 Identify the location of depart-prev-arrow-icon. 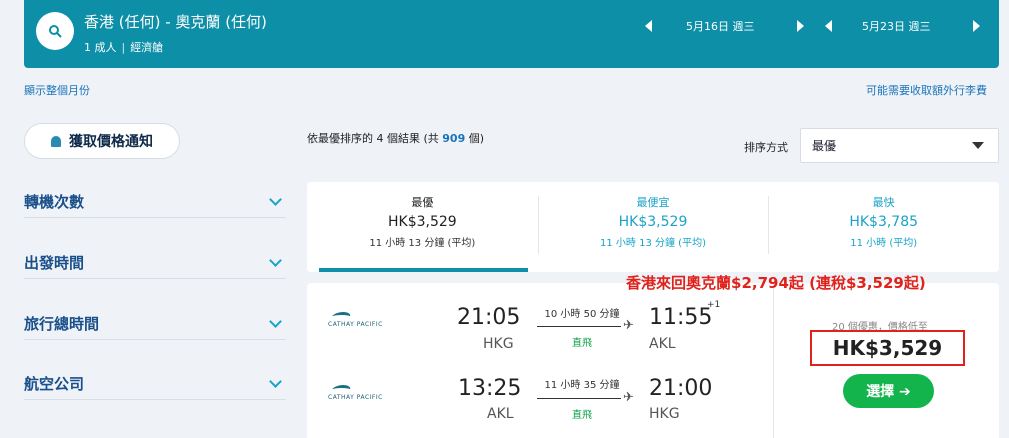
(648, 26).